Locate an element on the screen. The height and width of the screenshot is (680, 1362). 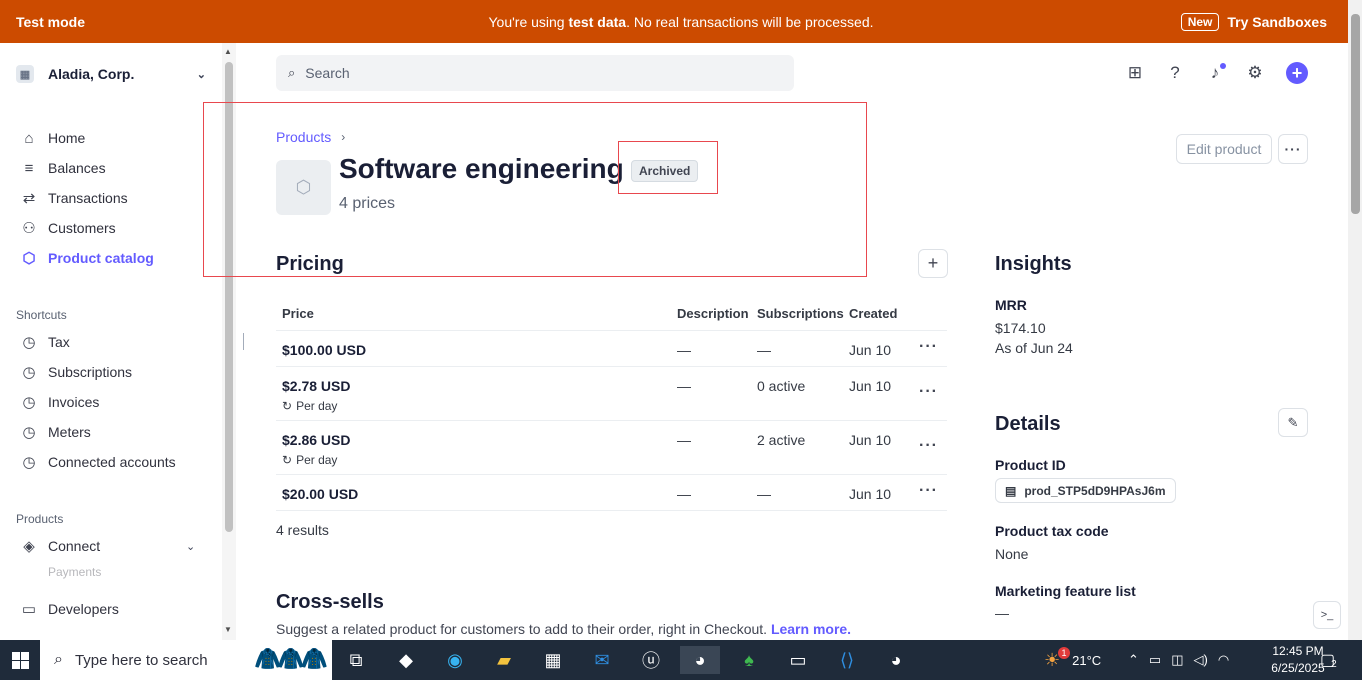
mrr-value: $174.10 is located at coordinates (1020, 328).